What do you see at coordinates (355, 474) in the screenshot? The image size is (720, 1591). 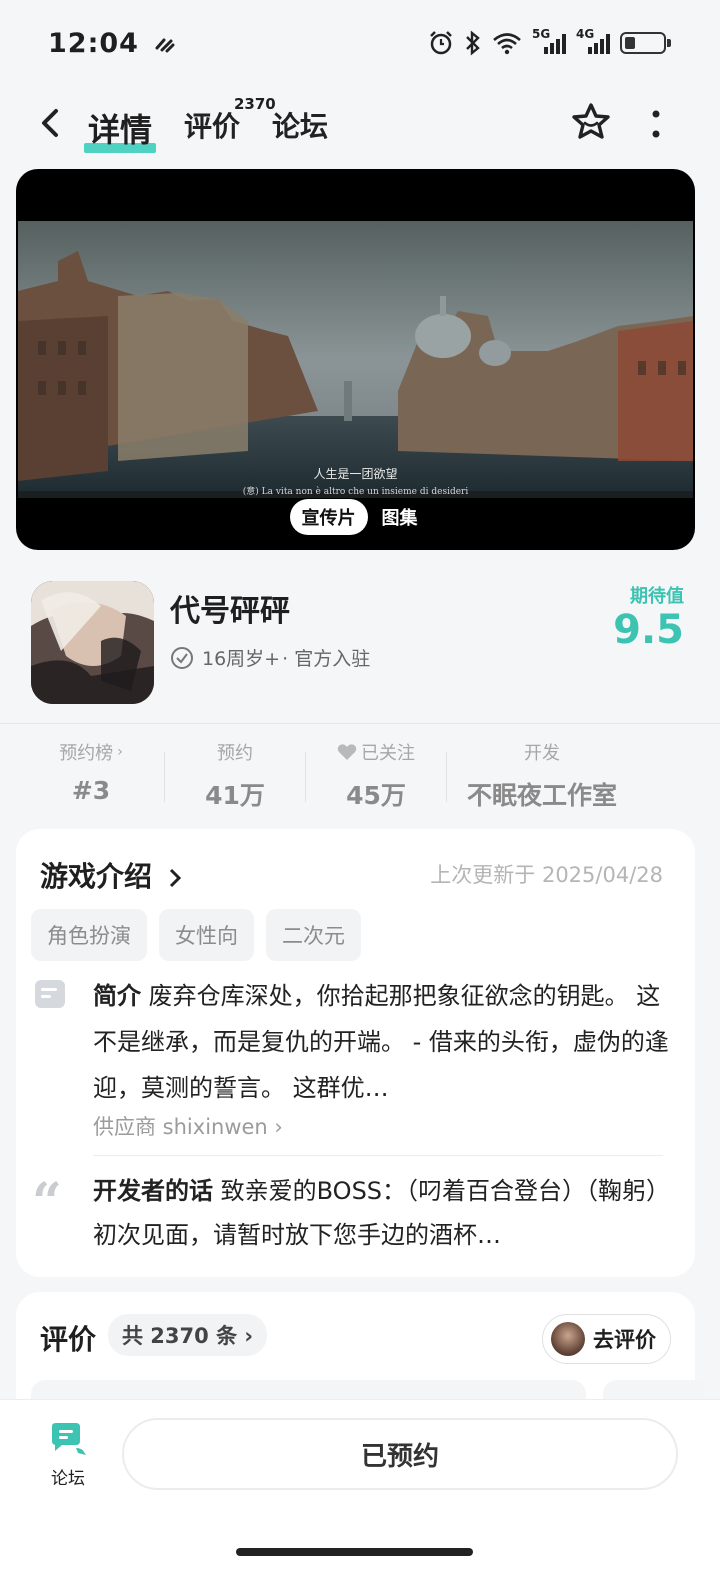 I see `subtitle-line-1: 人生是一团欲望` at bounding box center [355, 474].